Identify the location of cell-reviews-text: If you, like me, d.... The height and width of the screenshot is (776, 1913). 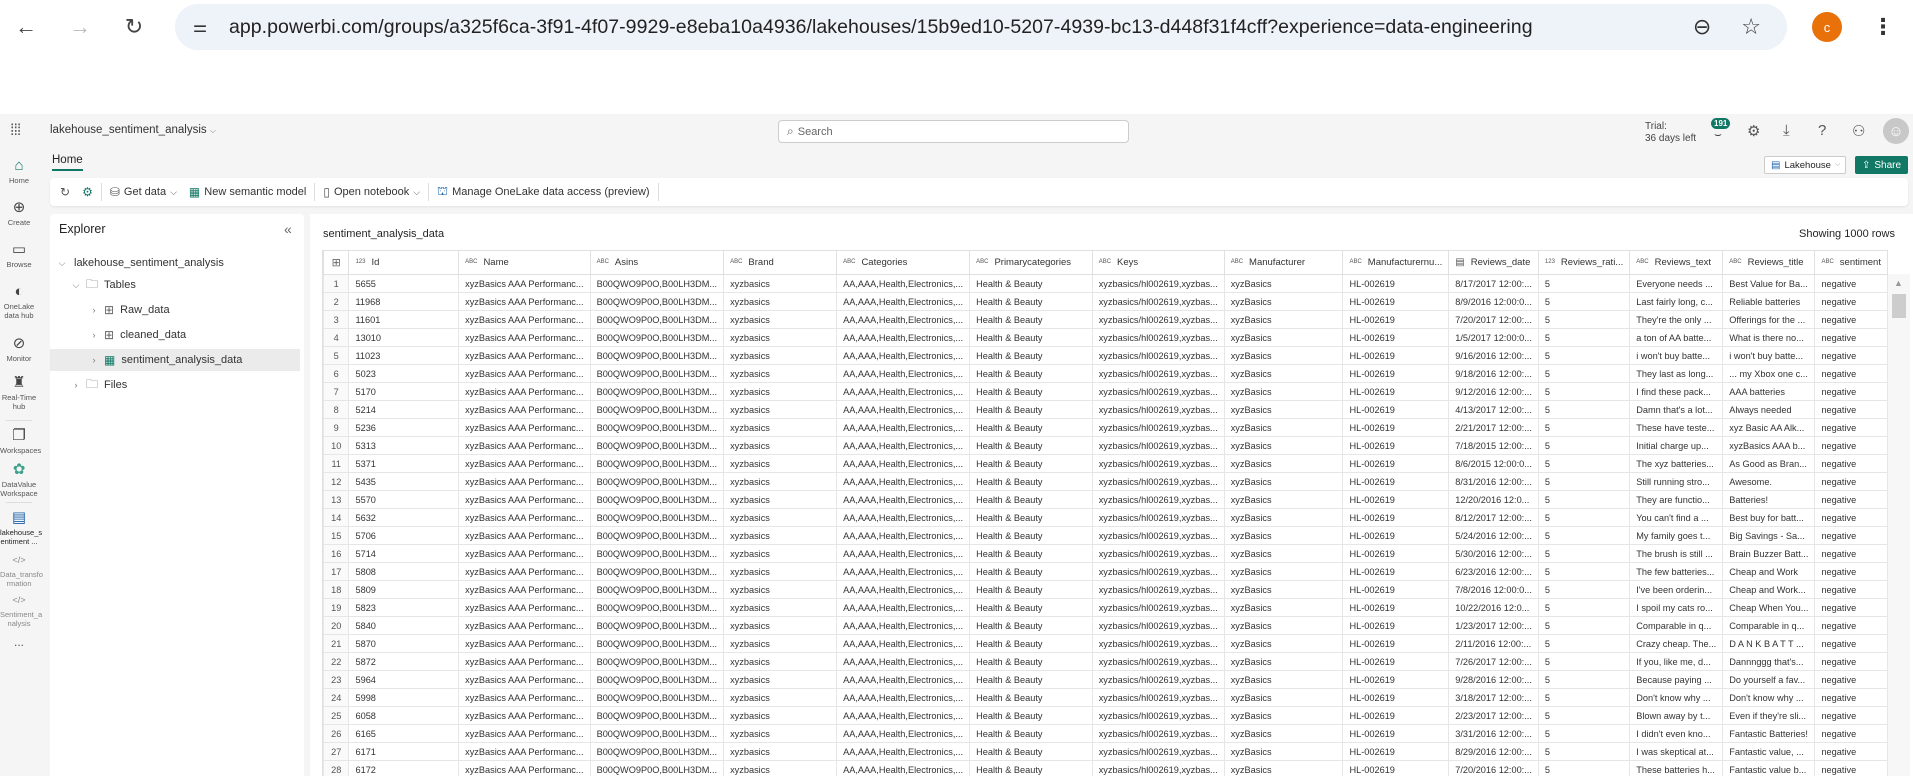
(1676, 661).